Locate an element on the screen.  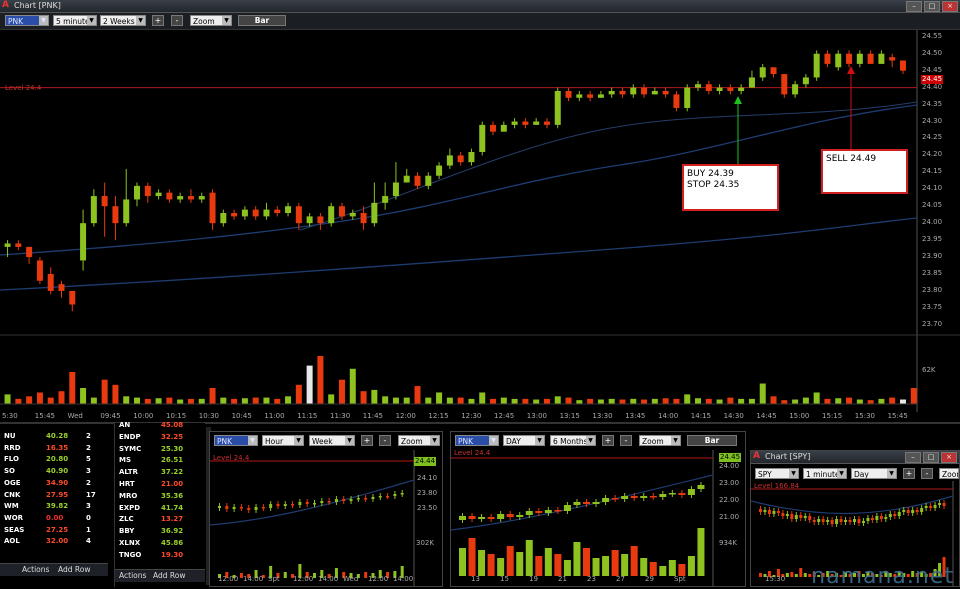
interval-select: 5 minutes ▼ is located at coordinates (75, 20).